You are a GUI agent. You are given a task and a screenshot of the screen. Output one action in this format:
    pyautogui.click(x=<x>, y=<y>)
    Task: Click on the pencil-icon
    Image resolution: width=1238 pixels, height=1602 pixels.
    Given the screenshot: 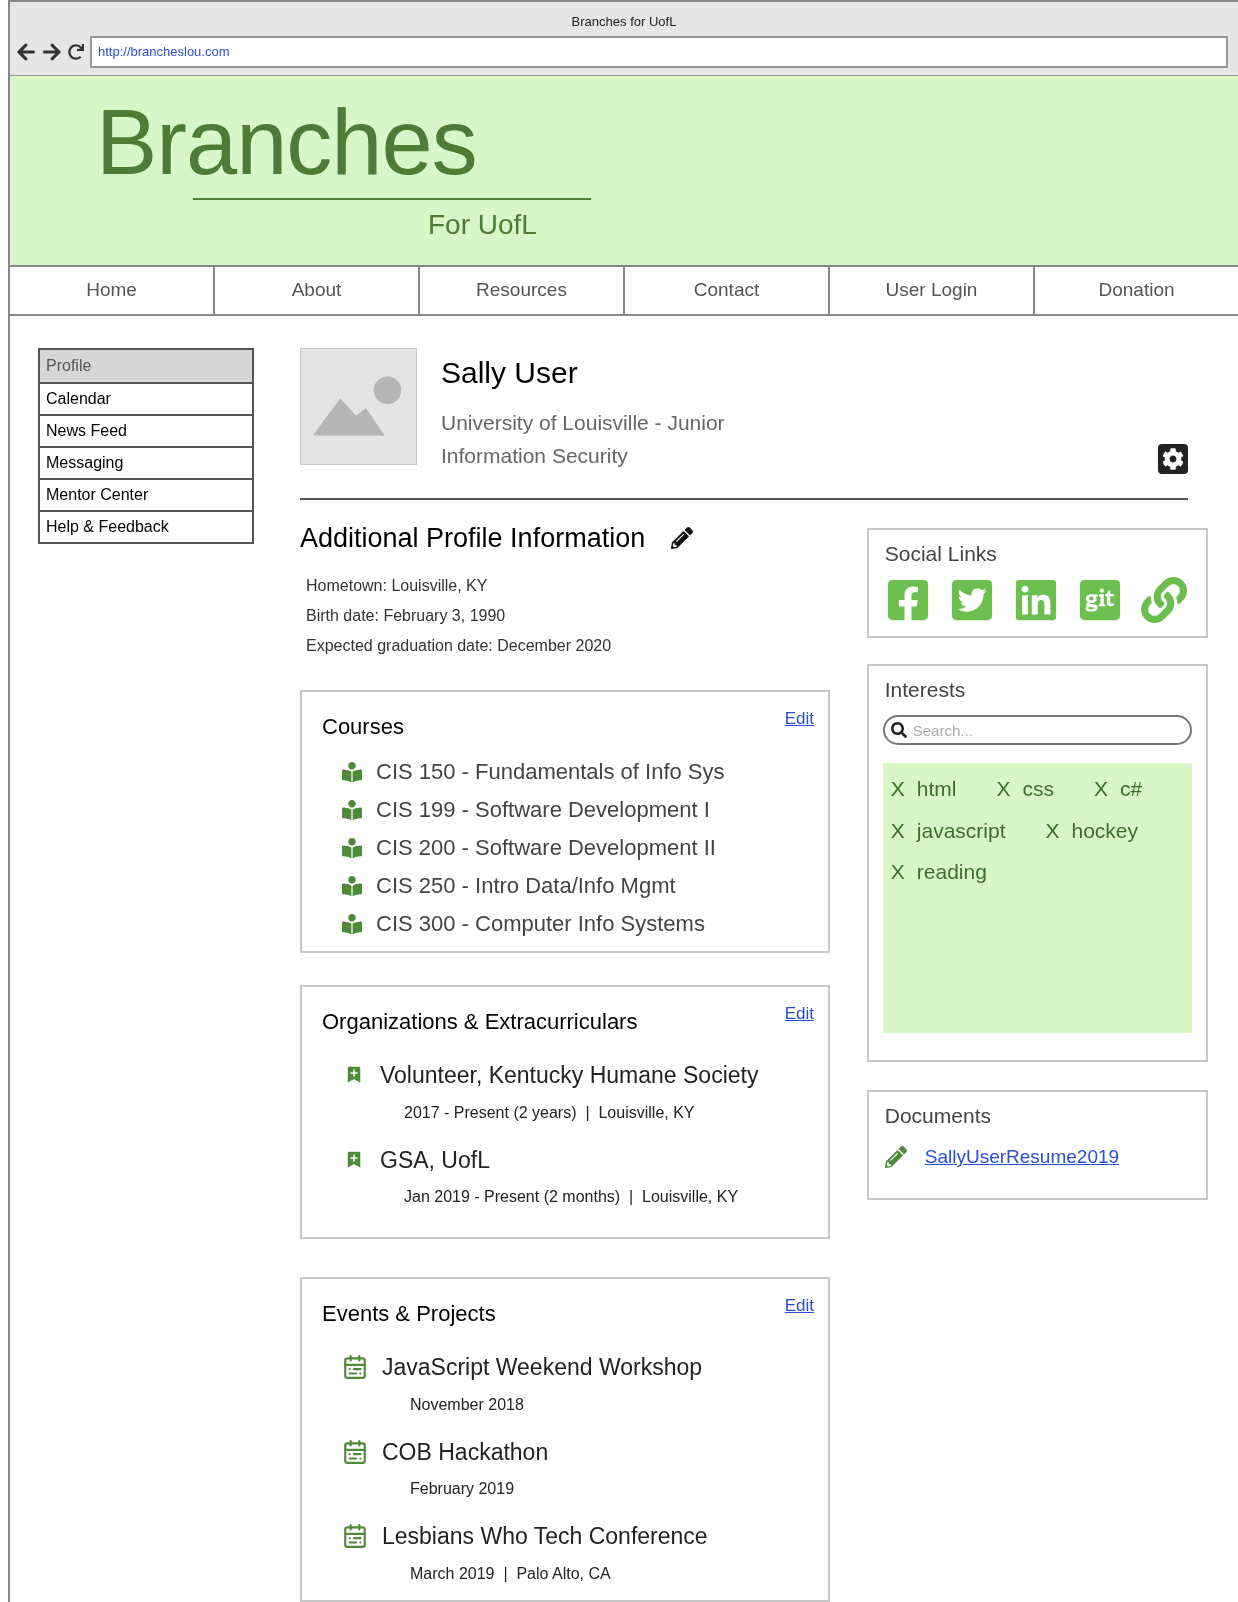 What is the action you would take?
    pyautogui.click(x=682, y=537)
    